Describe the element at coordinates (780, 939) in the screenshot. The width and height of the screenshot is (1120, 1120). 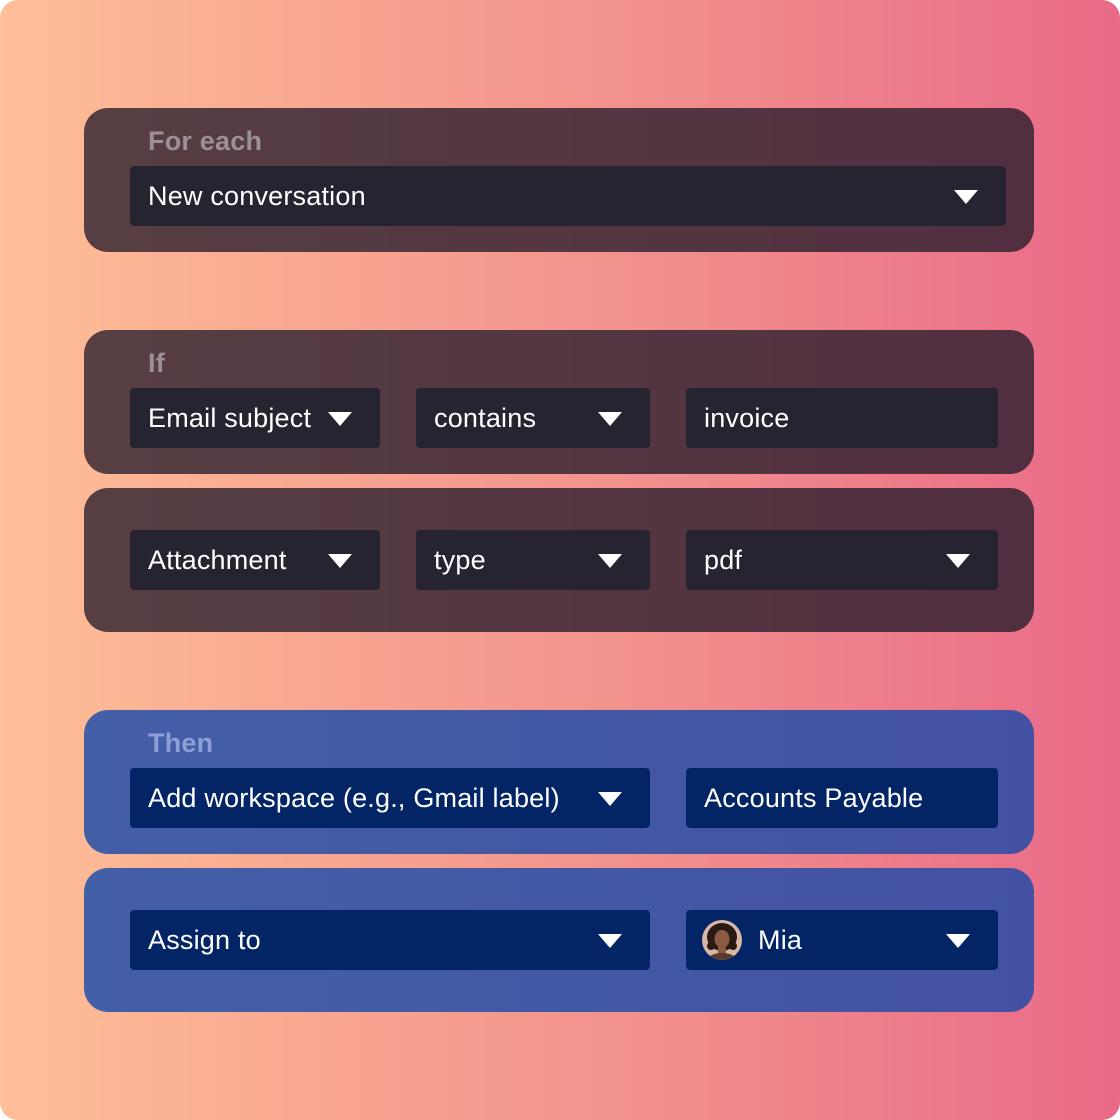
I see `assignee-name: Mia` at that location.